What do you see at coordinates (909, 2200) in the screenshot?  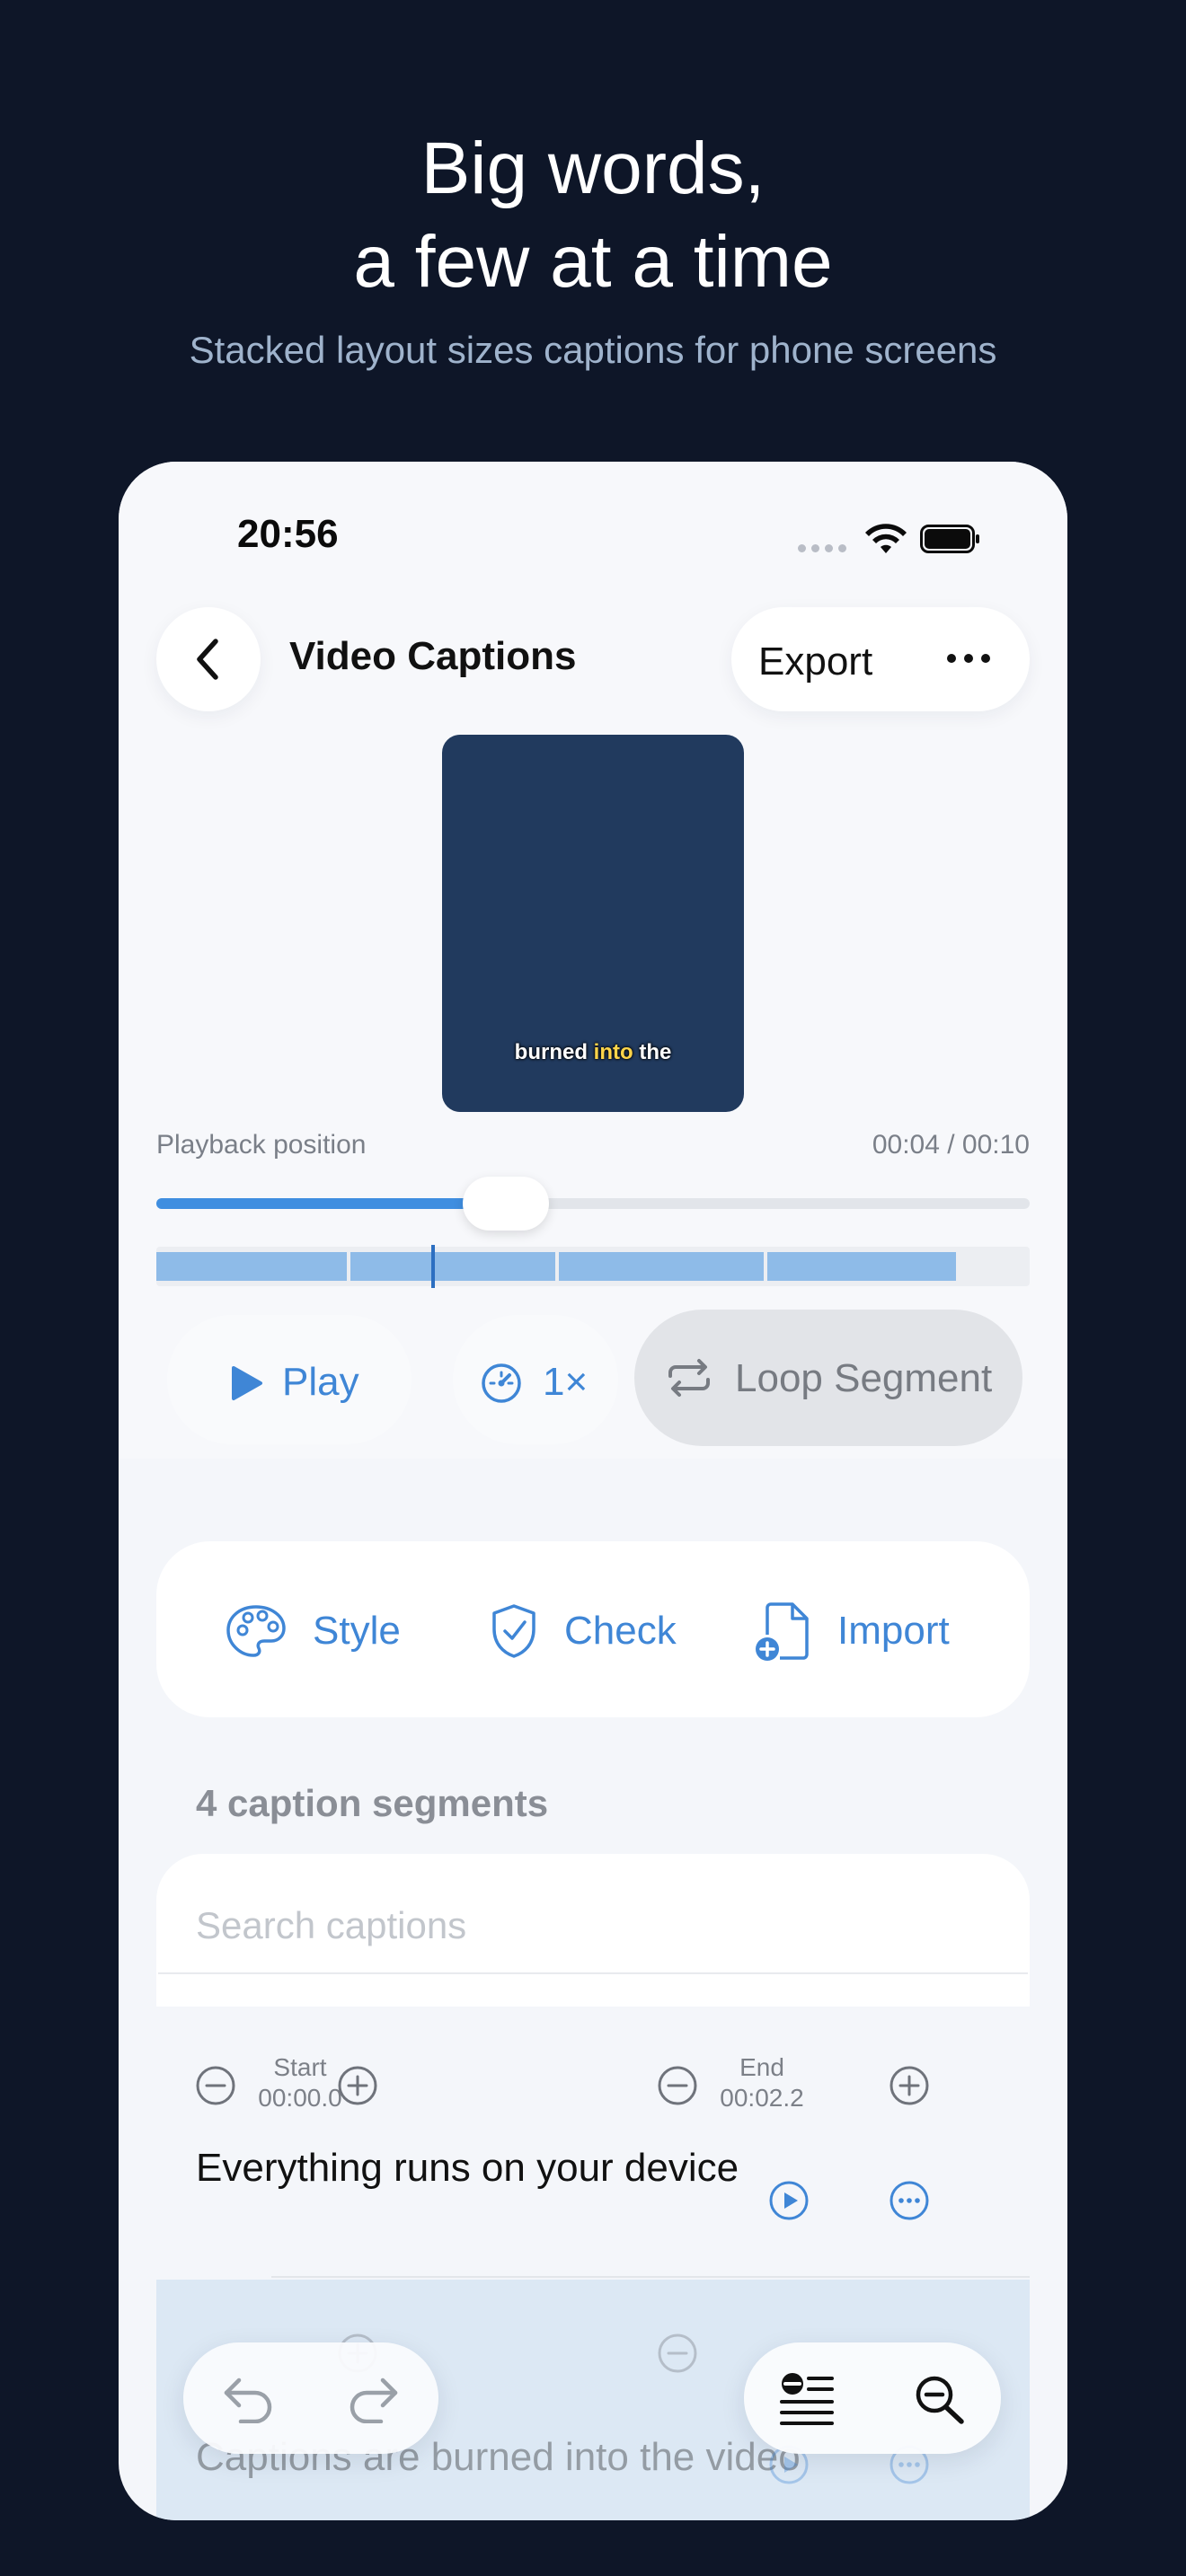 I see `ellipsis-circle-icon` at bounding box center [909, 2200].